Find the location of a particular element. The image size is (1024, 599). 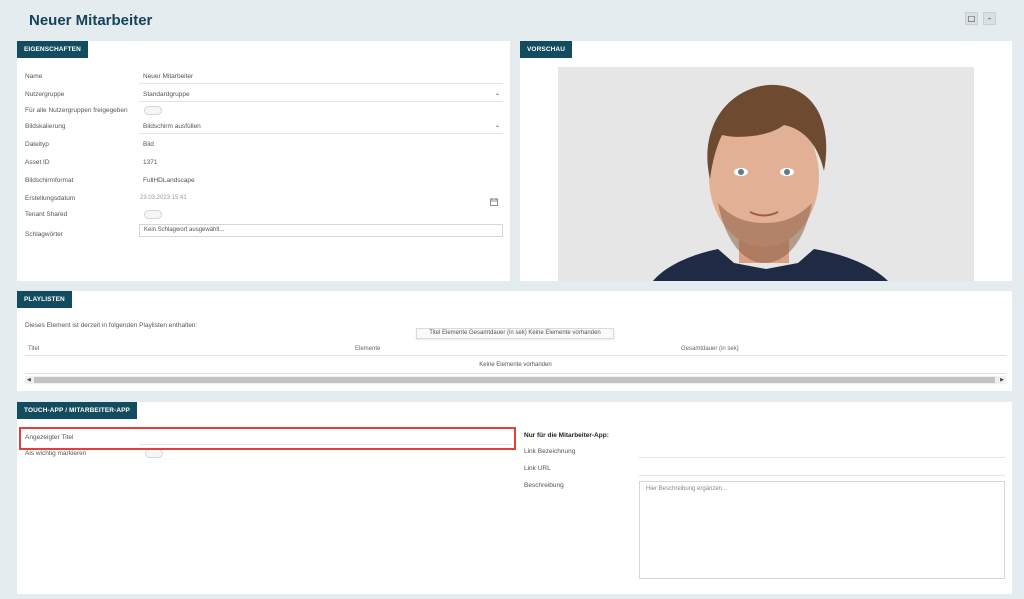

link-url-input is located at coordinates (822, 475).